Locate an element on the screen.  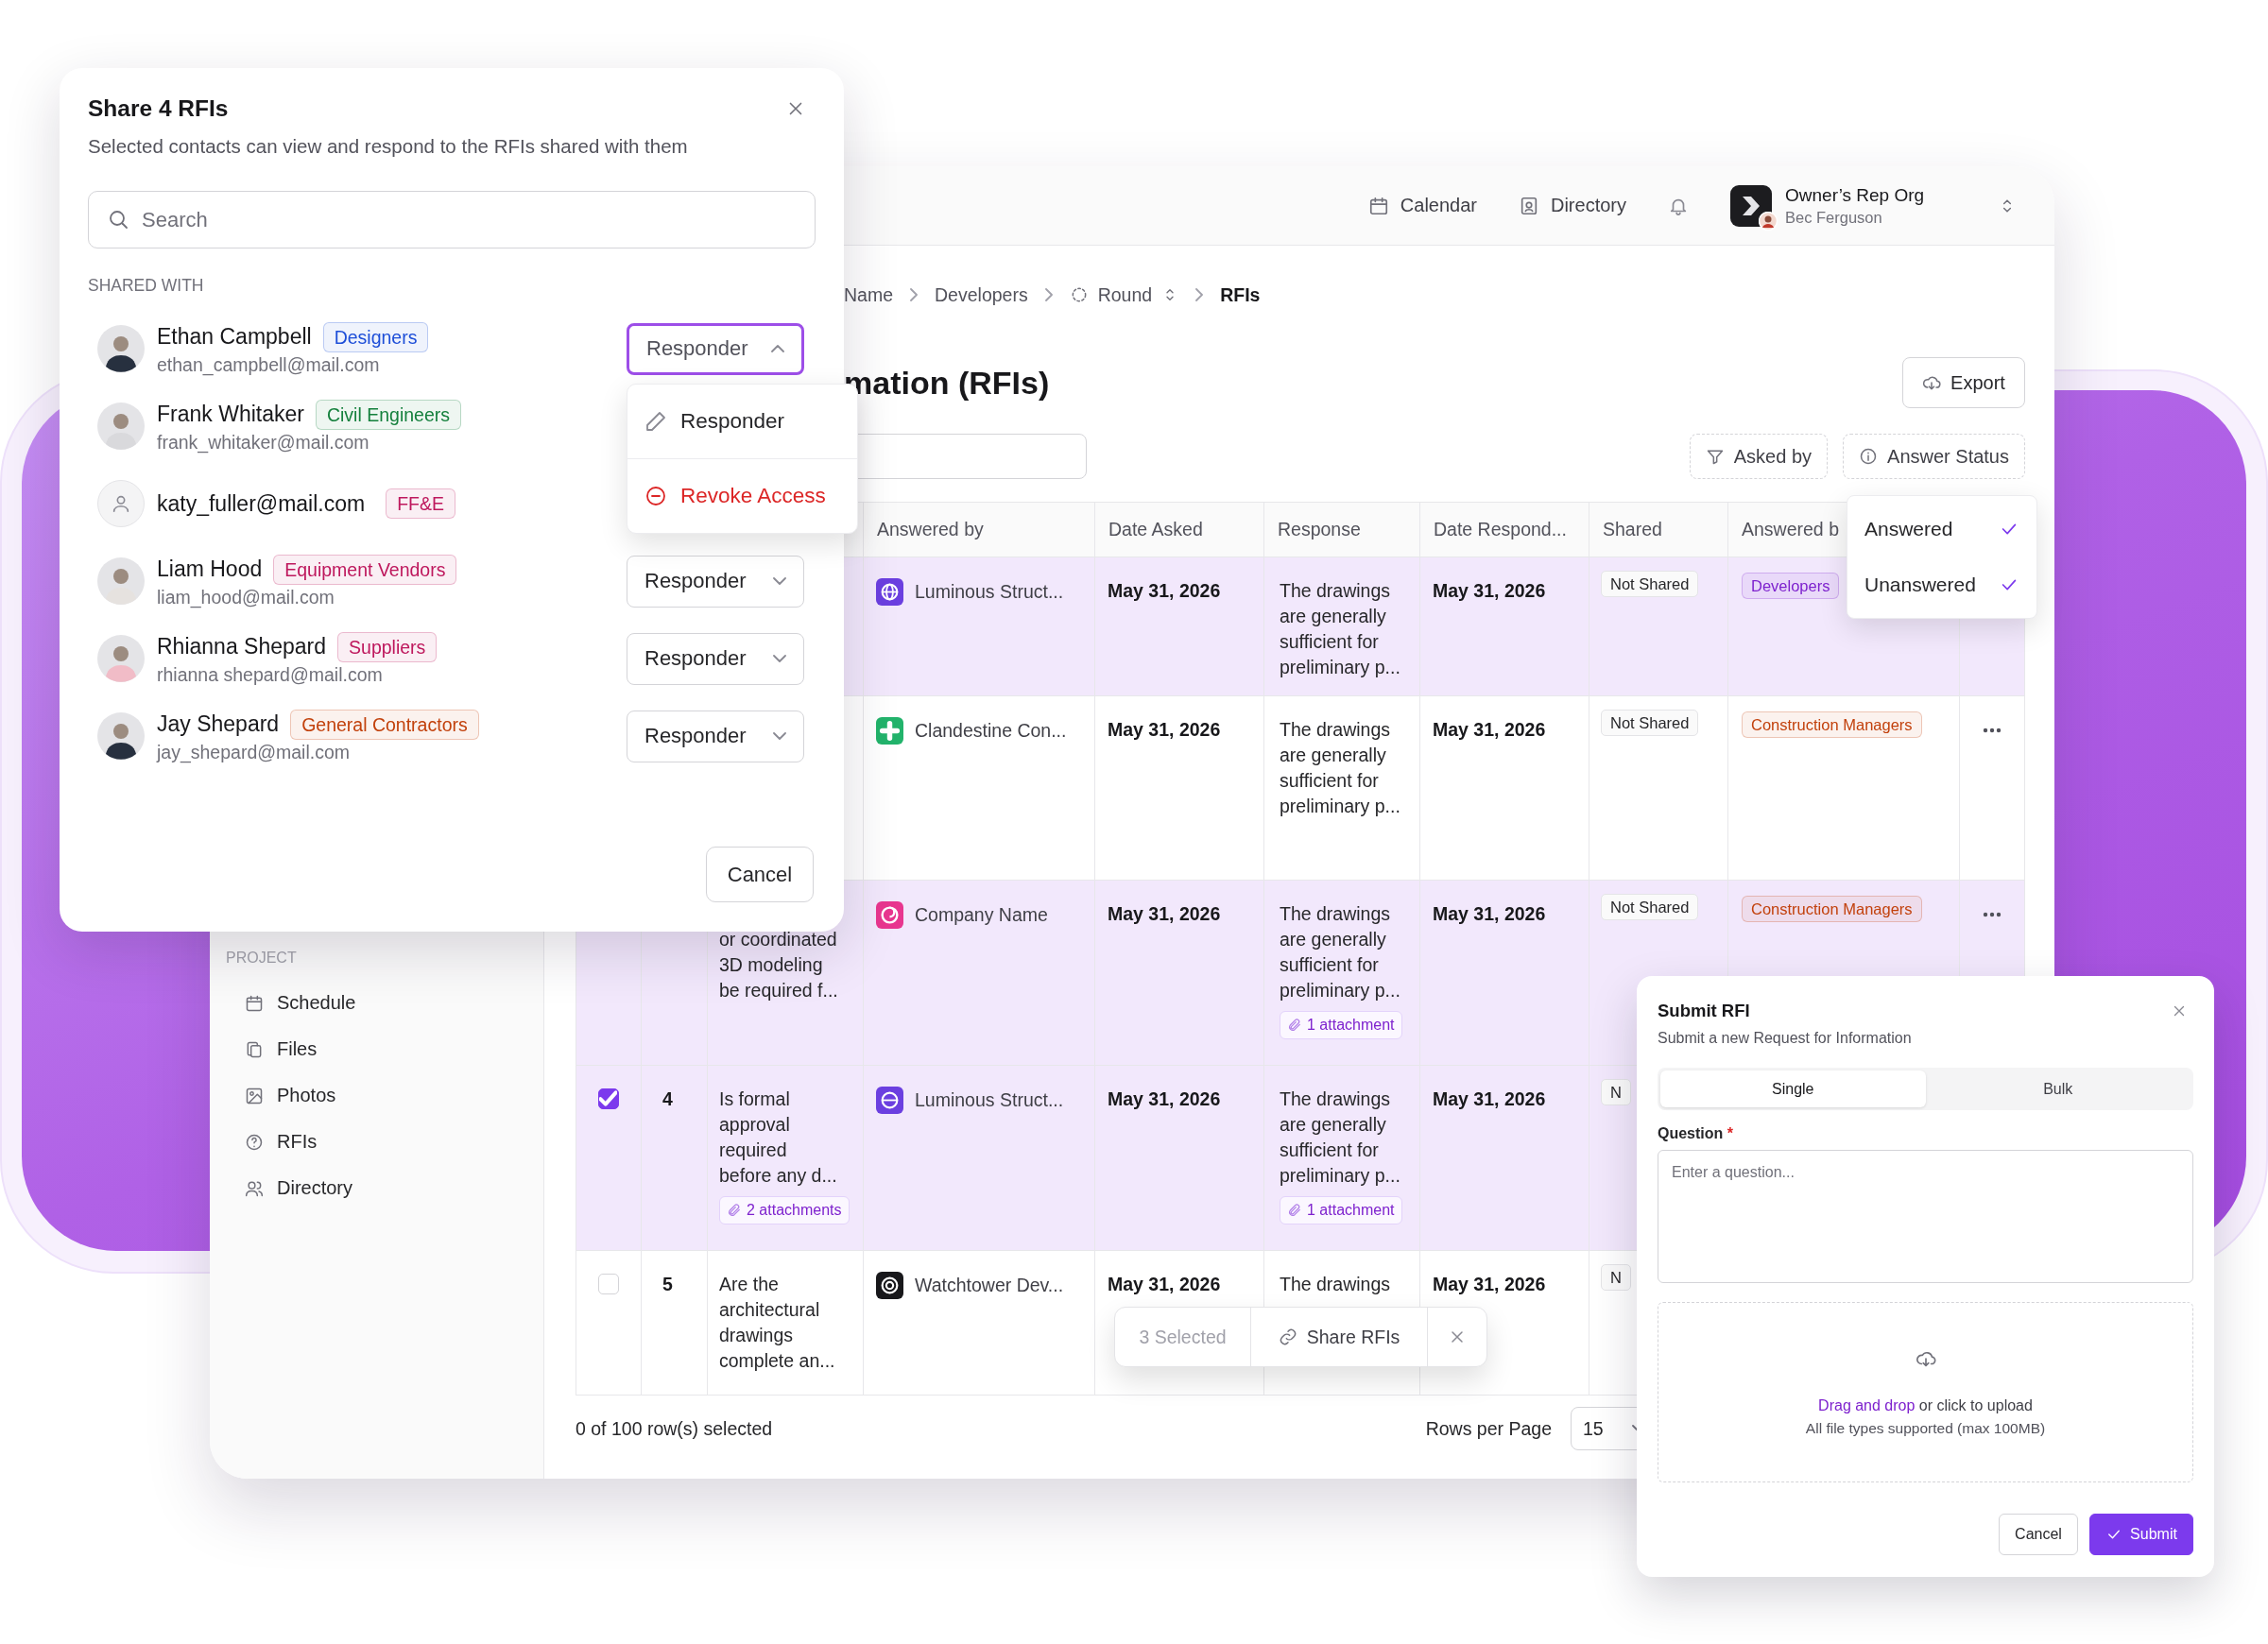
row-checkbox is located at coordinates (608, 1098).